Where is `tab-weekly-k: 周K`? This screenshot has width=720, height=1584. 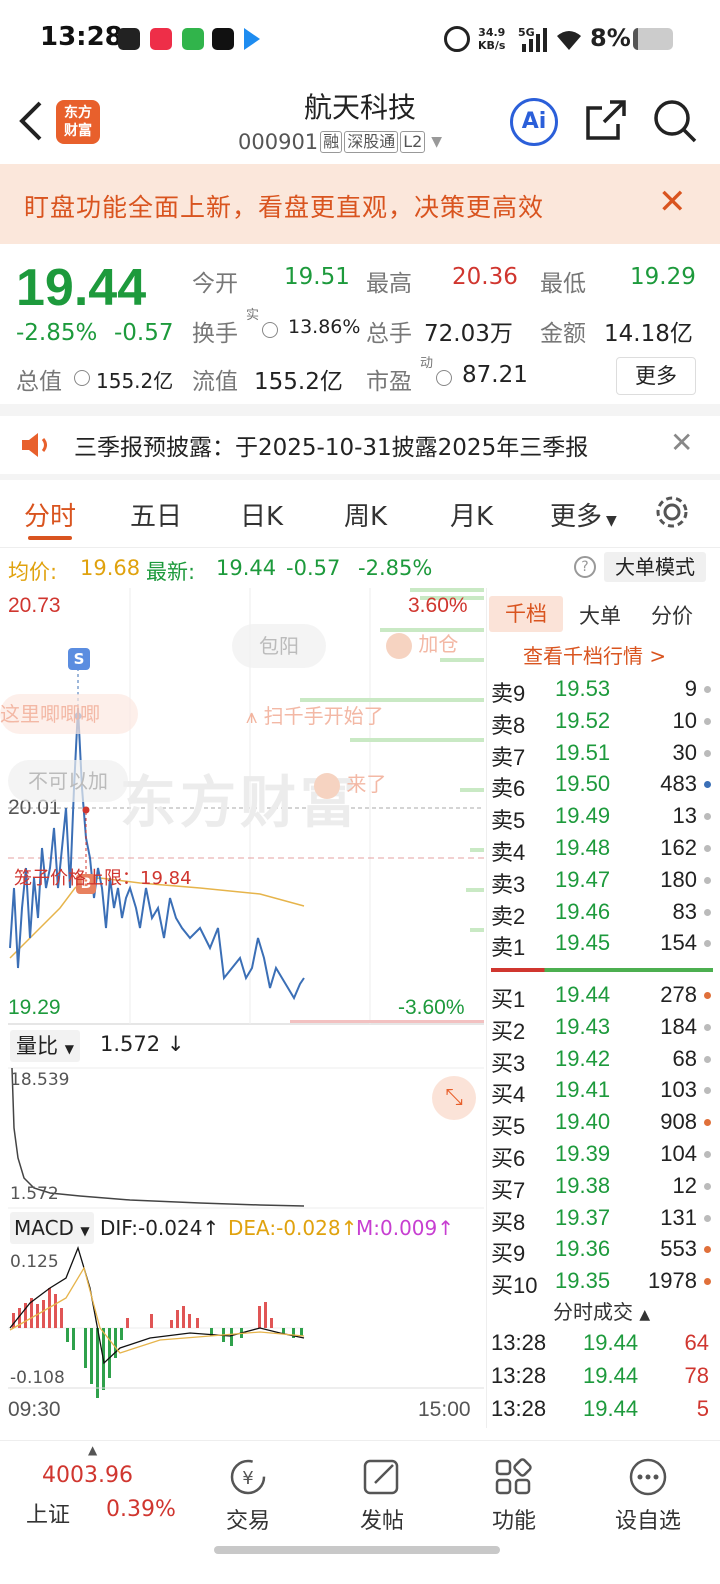
tab-weekly-k: 周K is located at coordinates (365, 514).